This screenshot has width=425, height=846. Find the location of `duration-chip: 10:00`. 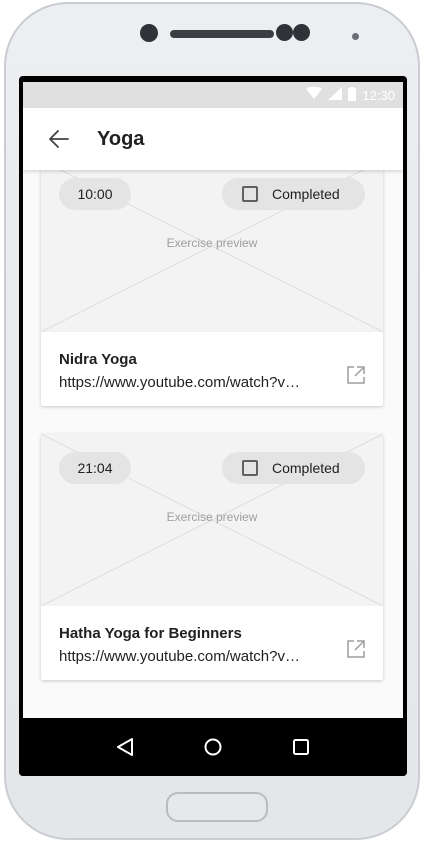

duration-chip: 10:00 is located at coordinates (95, 194).